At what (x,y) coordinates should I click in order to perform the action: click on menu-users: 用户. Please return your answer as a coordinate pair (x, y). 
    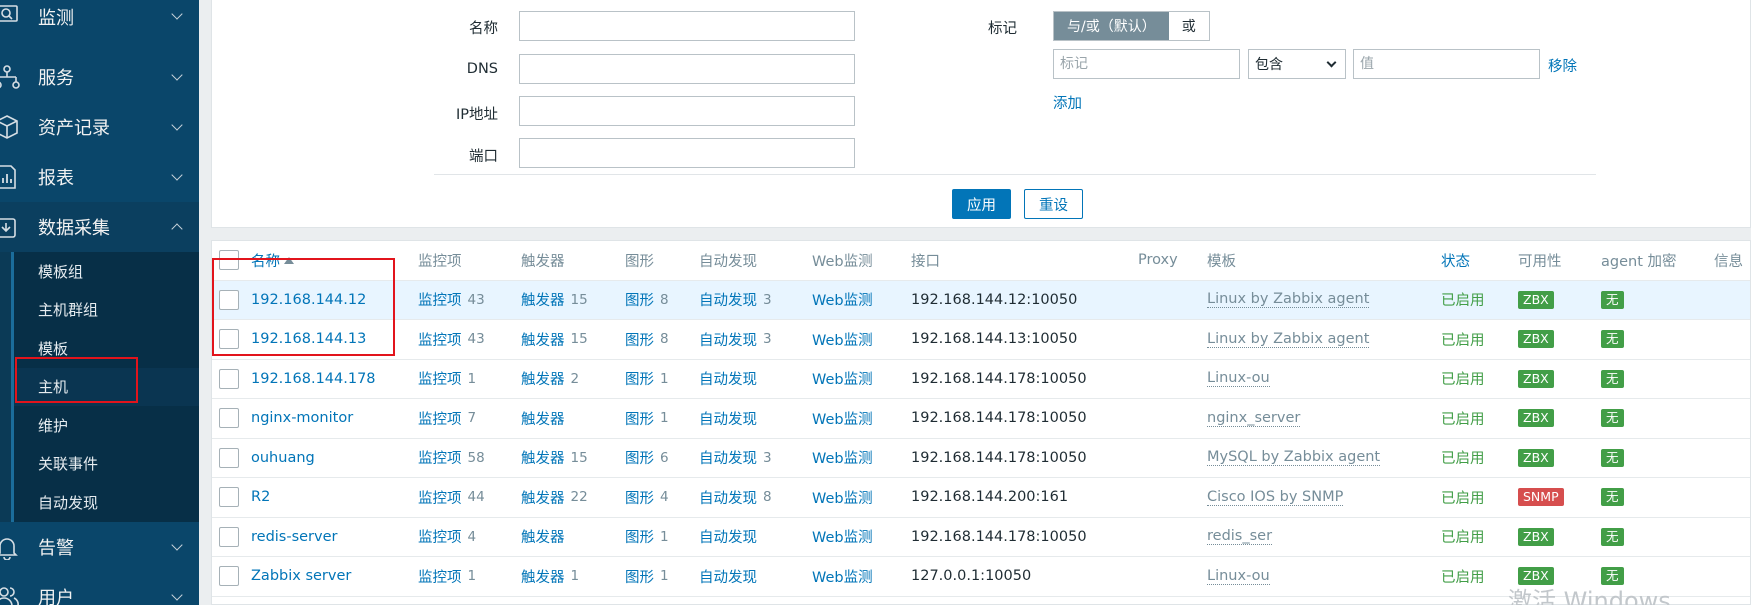
    Looking at the image, I should click on (99, 588).